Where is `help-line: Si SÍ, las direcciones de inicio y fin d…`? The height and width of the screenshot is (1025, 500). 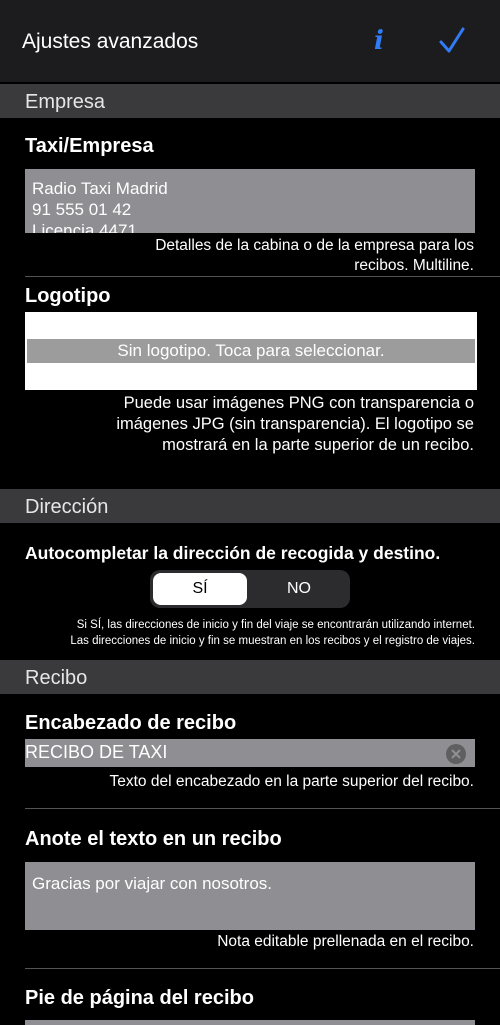 help-line: Si SÍ, las direcciones de inicio y fin d… is located at coordinates (275, 625).